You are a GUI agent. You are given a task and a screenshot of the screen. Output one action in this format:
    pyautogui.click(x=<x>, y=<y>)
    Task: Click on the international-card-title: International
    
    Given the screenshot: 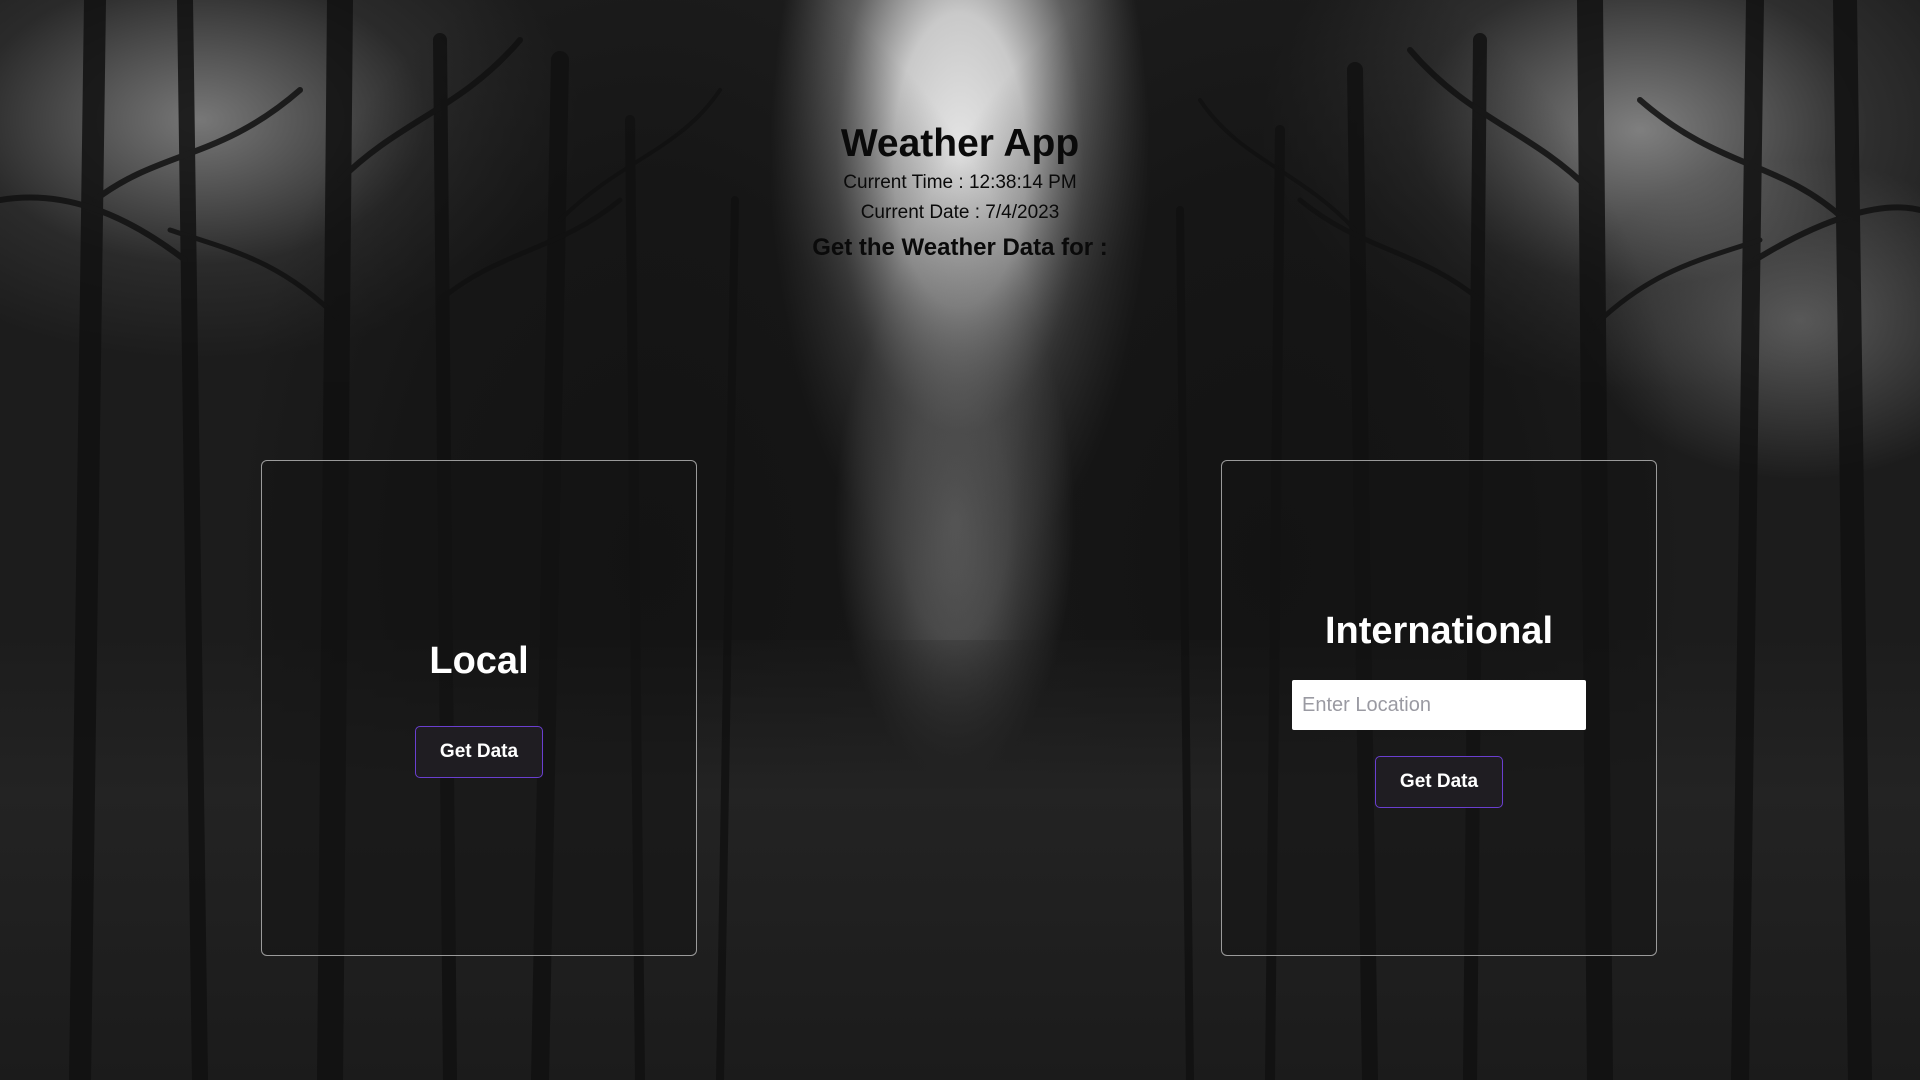 What is the action you would take?
    pyautogui.click(x=1439, y=631)
    